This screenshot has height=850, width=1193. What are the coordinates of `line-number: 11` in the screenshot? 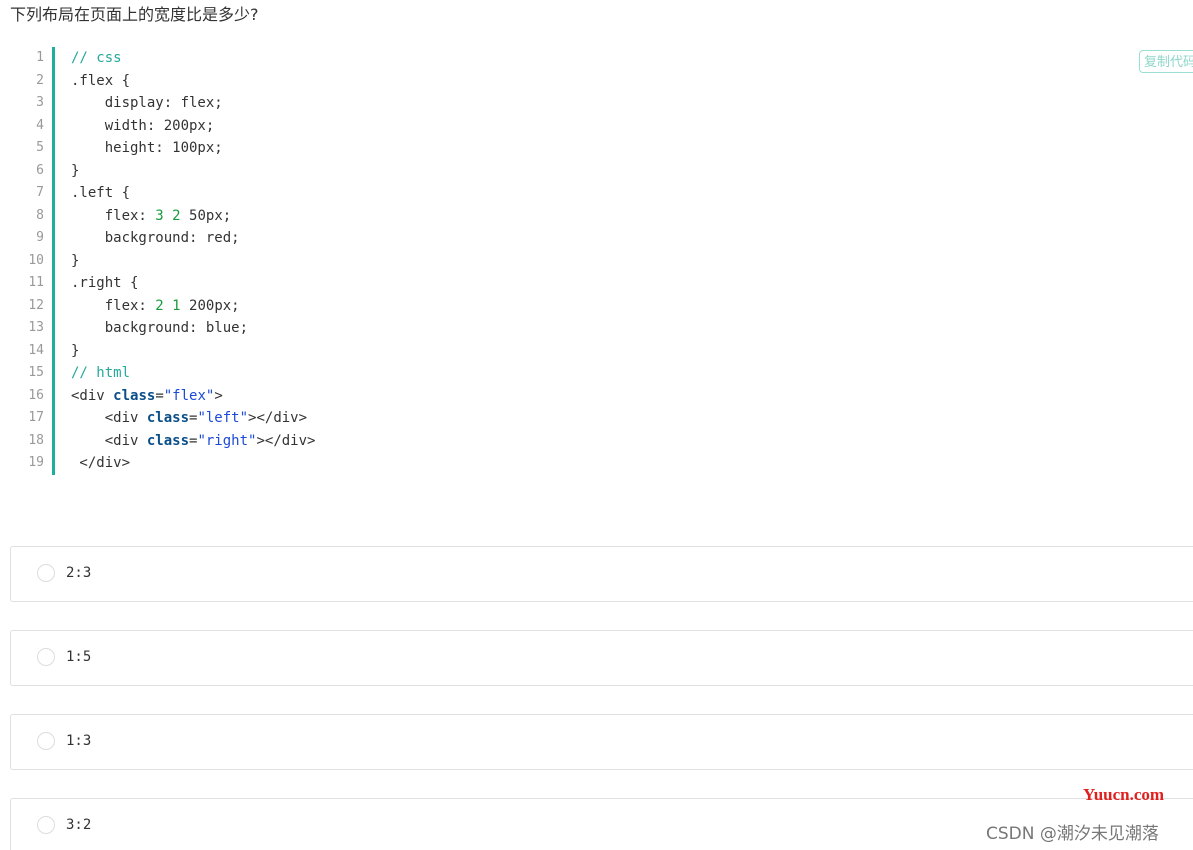 It's located at (36, 282).